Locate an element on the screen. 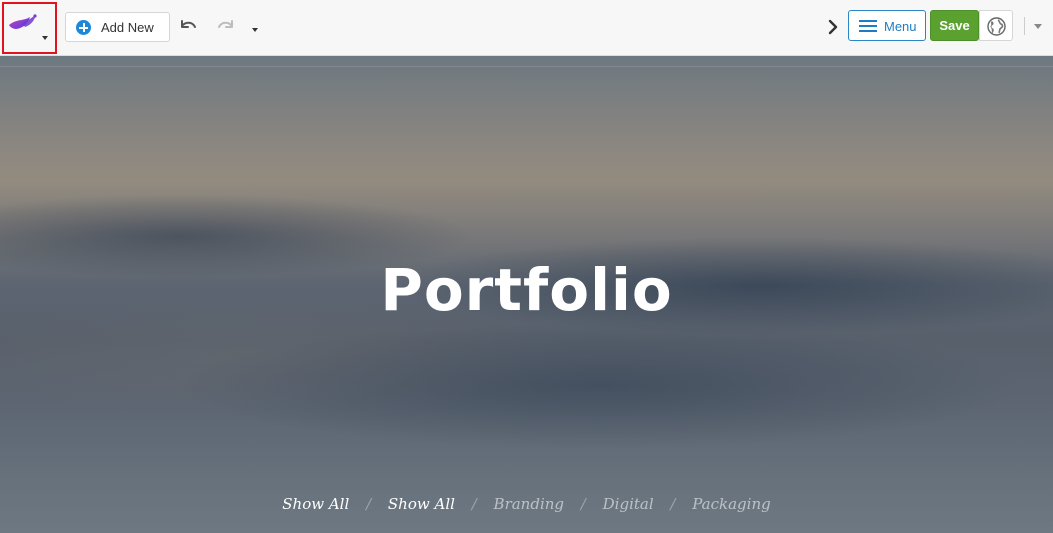  filter-show-all: Show All is located at coordinates (315, 504).